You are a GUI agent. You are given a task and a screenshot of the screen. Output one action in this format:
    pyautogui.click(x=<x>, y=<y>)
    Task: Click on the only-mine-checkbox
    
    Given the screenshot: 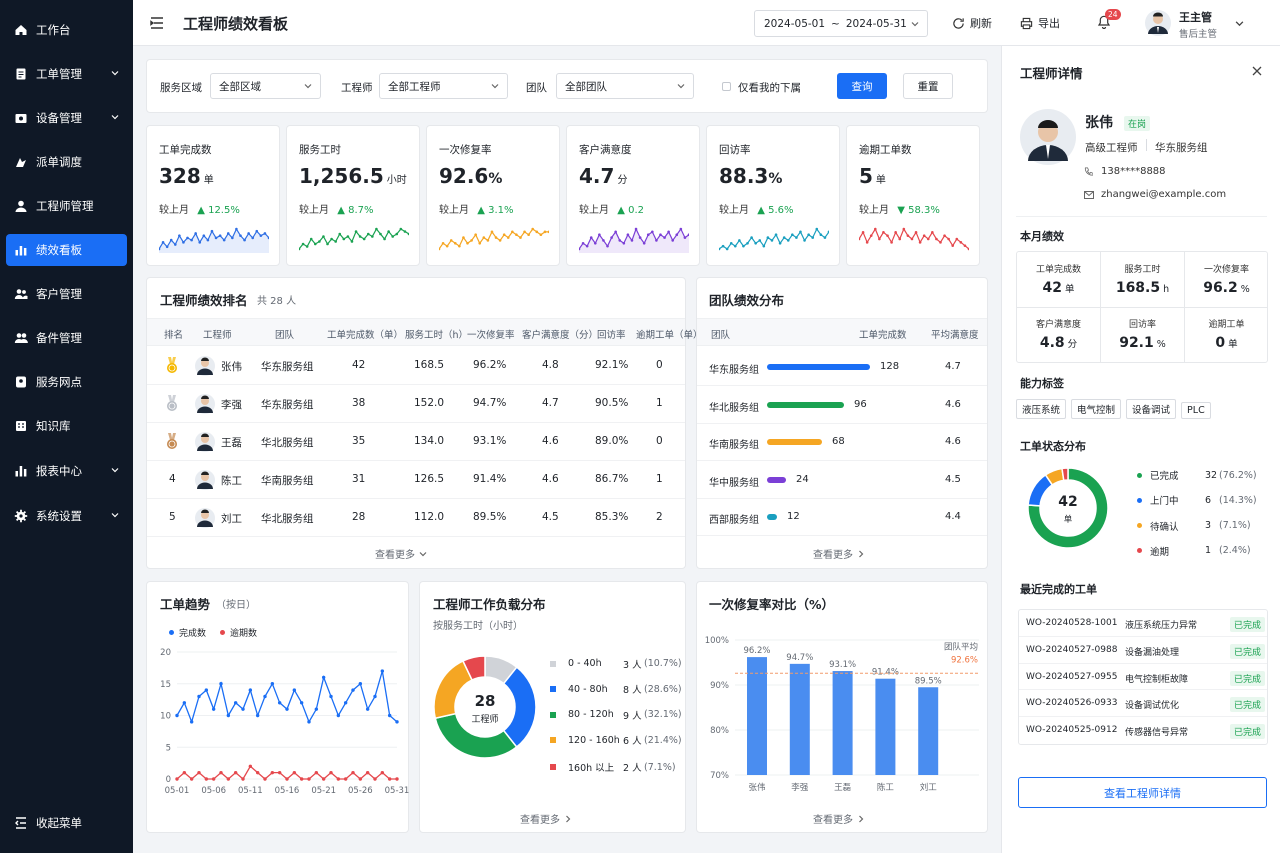 What is the action you would take?
    pyautogui.click(x=726, y=86)
    